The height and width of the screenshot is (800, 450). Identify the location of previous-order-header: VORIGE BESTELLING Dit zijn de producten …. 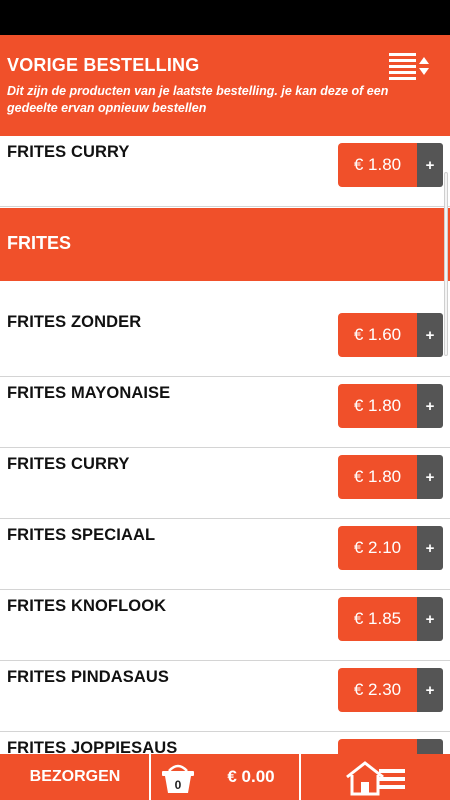
(225, 85).